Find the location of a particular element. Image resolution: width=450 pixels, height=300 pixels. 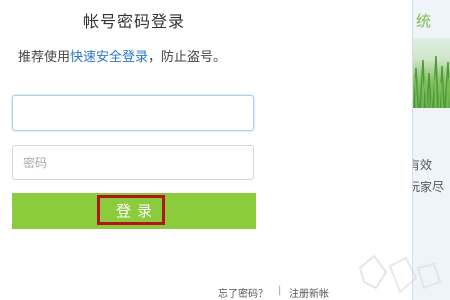

subtitle-suffix: ，防止盗号。 is located at coordinates (187, 57).